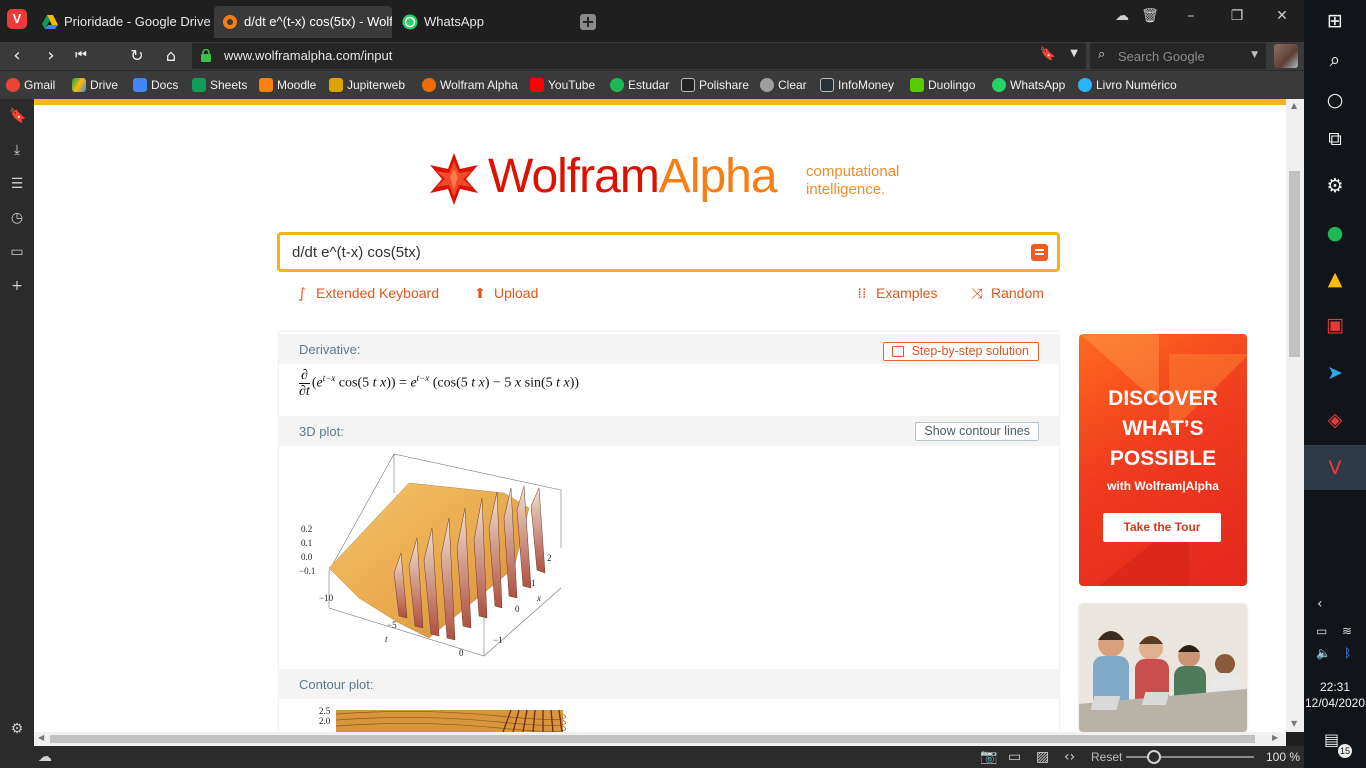 The image size is (1366, 768). I want to click on t-tick: −10, so click(326, 598).